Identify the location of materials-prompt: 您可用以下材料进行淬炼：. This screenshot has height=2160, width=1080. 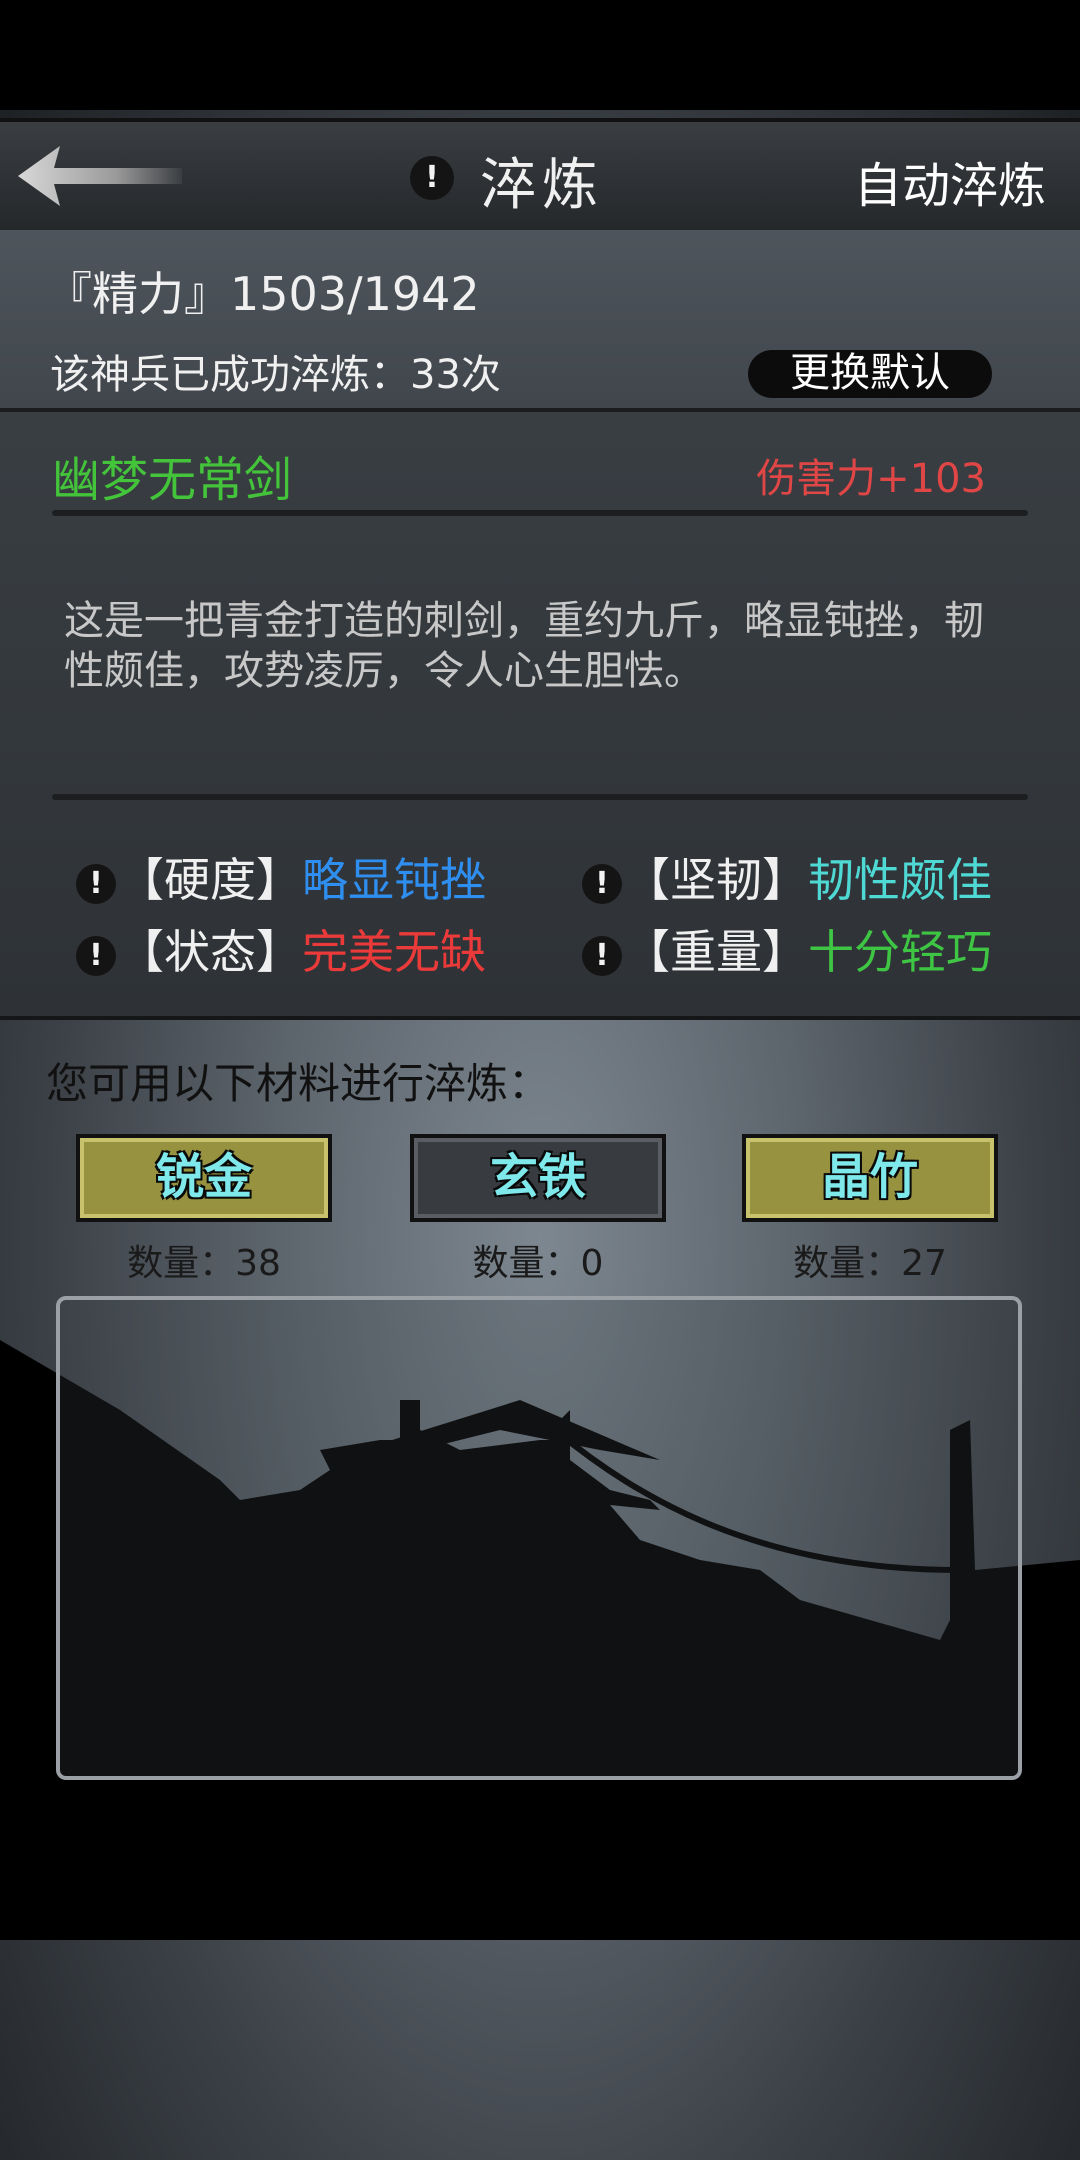
(298, 1083).